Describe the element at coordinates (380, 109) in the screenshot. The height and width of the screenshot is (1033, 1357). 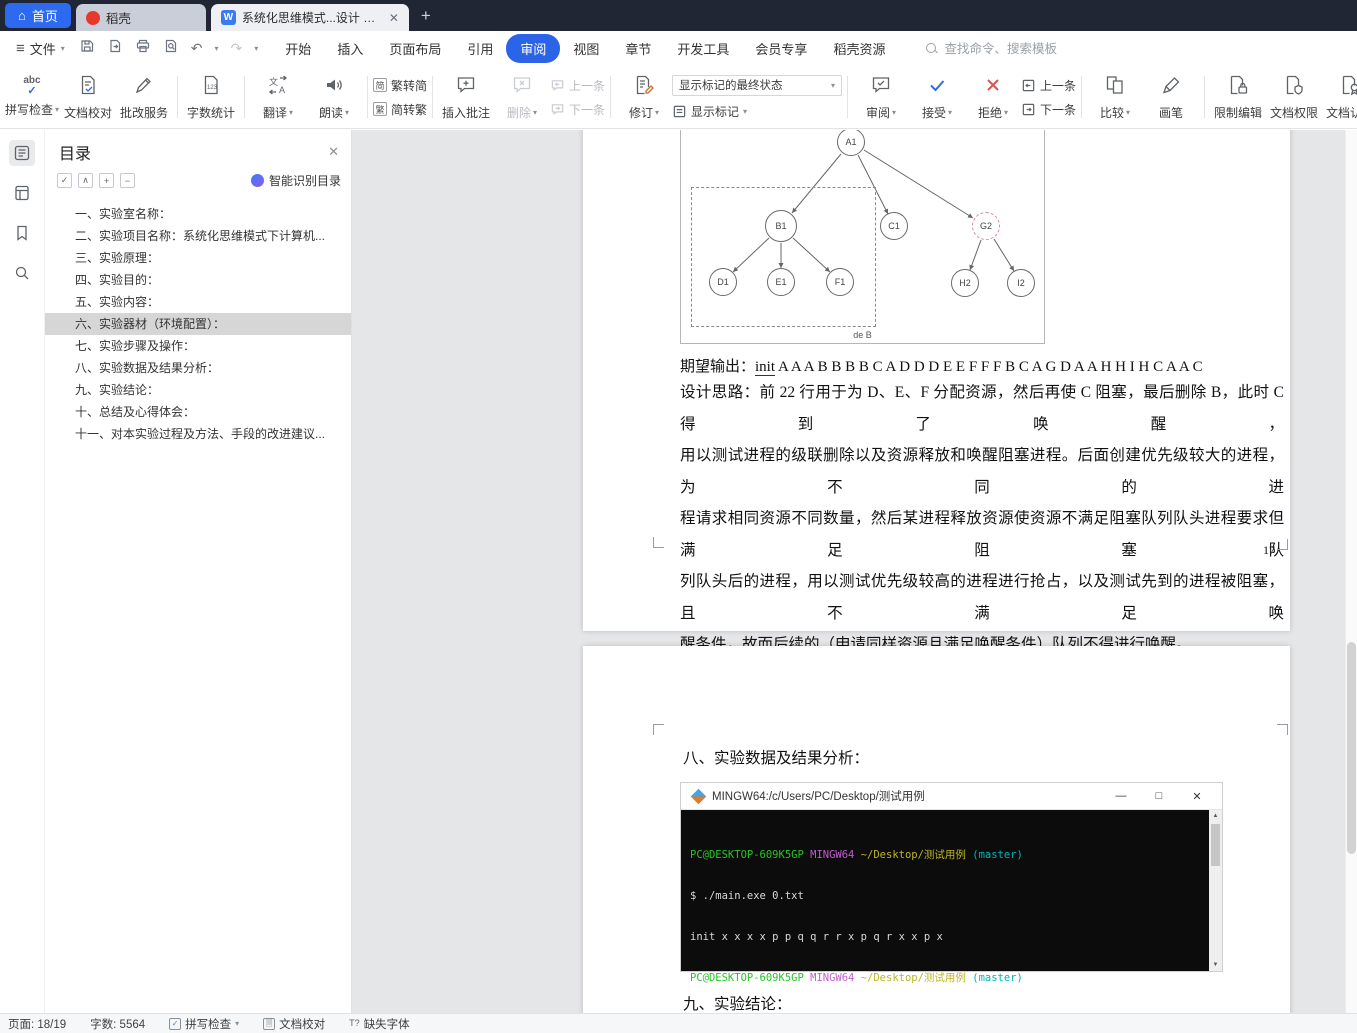
I see `traditional-icon: 繁` at that location.